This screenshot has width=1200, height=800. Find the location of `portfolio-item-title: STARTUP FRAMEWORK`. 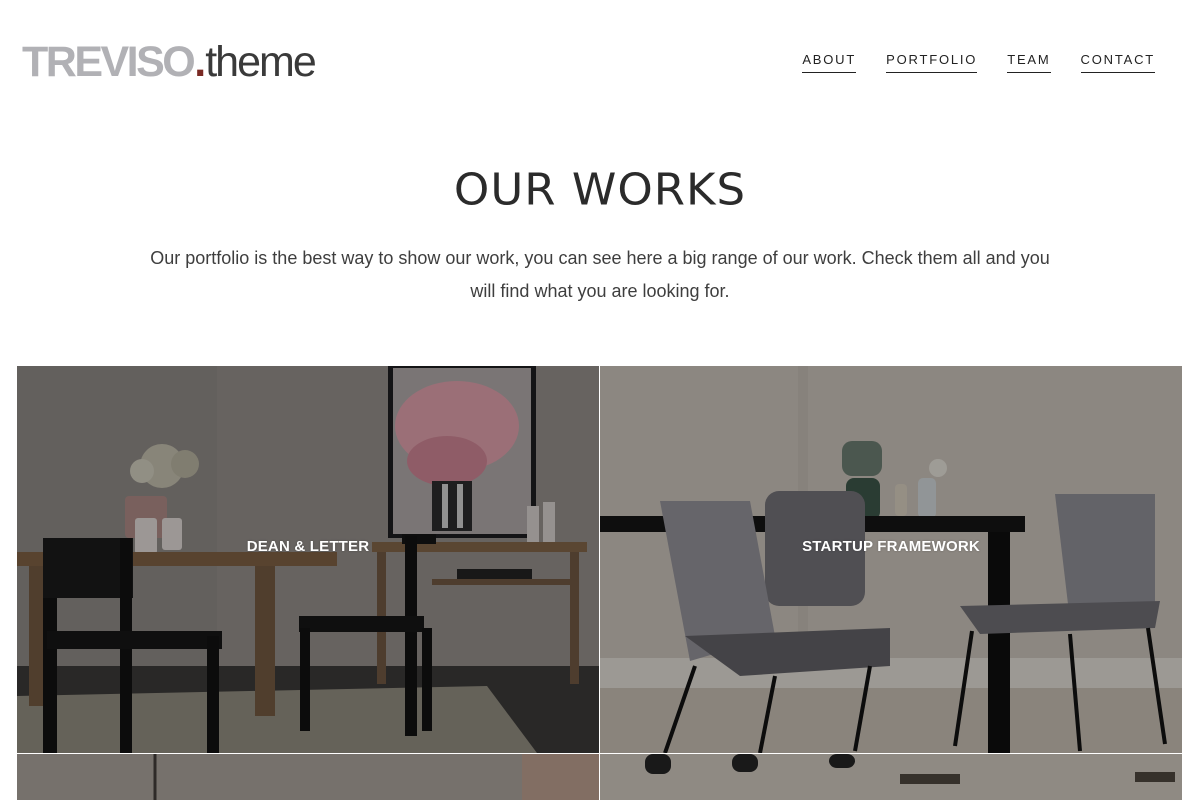

portfolio-item-title: STARTUP FRAMEWORK is located at coordinates (891, 546).